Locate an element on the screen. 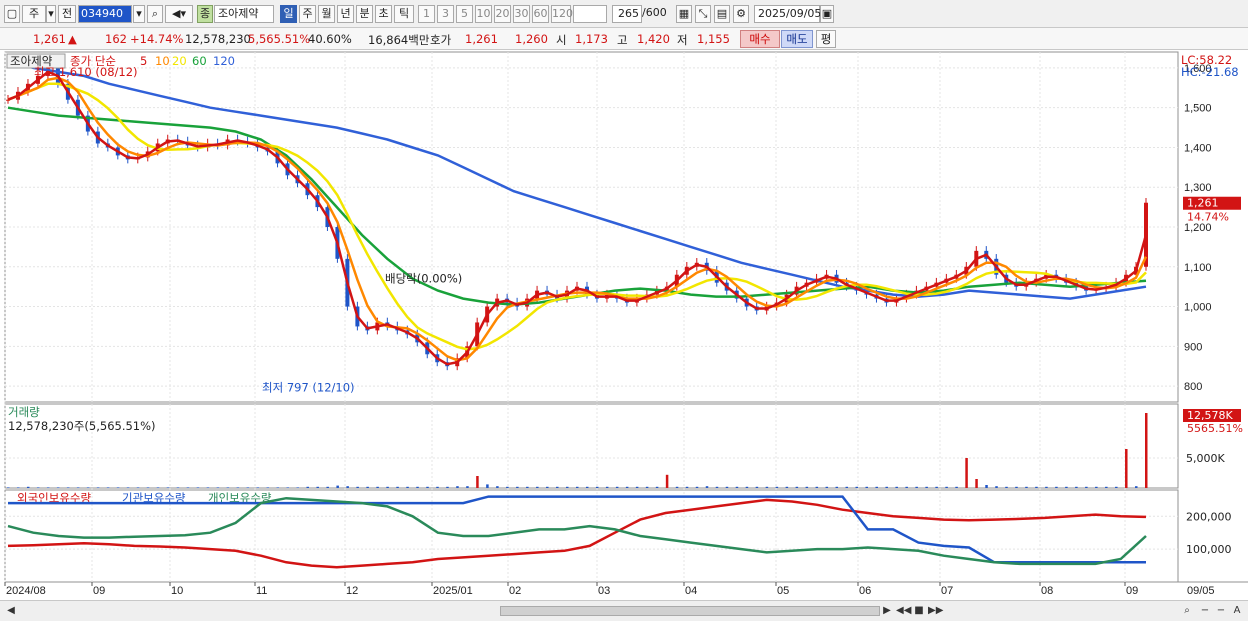 This screenshot has height=621, width=1248. x-tick-label: 12 is located at coordinates (352, 591).